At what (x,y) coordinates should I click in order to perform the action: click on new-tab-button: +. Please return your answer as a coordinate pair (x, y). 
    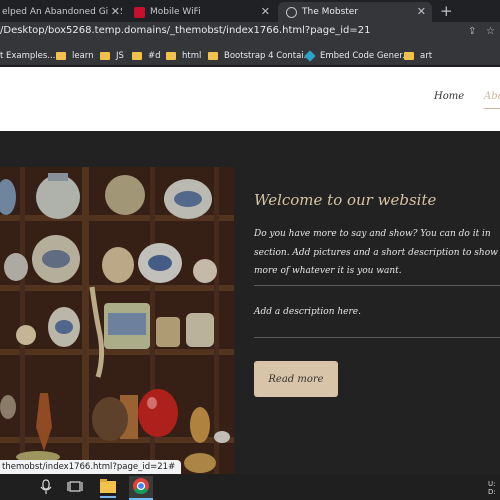
    Looking at the image, I should click on (446, 11).